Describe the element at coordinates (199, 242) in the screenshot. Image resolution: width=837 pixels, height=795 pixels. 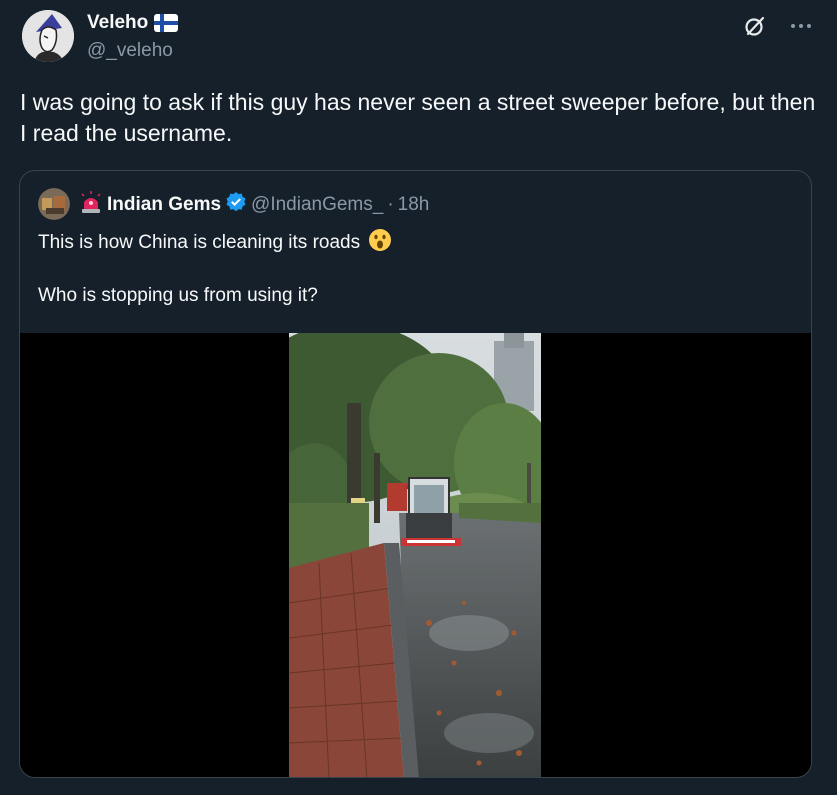
I see `quoted-text-1: This is how China is cleaning its roads` at that location.